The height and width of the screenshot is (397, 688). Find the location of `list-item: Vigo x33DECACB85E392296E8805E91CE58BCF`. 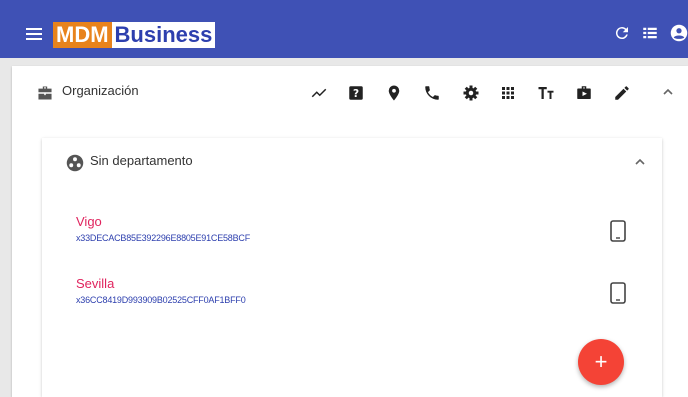

list-item: Vigo x33DECACB85E392296E8805E91CE58BCF is located at coordinates (352, 232).